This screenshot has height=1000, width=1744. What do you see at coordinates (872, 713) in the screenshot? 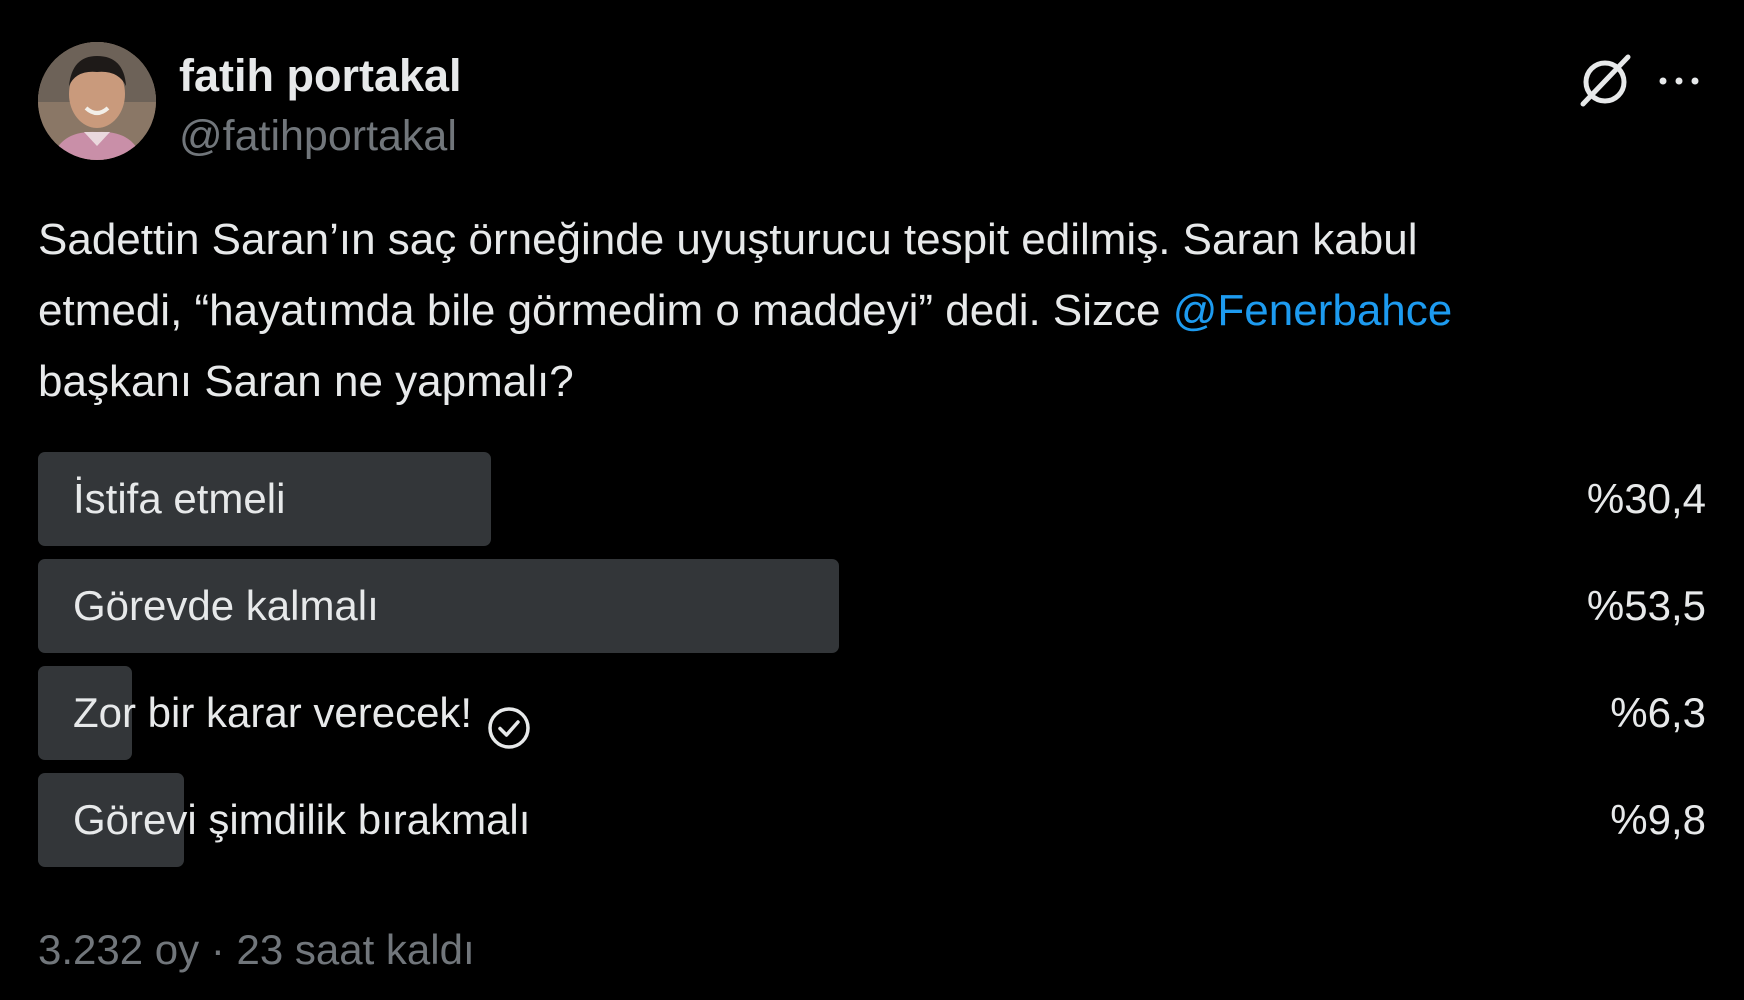
I see `poll-option: Zor bir karar verecek! %6,3` at bounding box center [872, 713].